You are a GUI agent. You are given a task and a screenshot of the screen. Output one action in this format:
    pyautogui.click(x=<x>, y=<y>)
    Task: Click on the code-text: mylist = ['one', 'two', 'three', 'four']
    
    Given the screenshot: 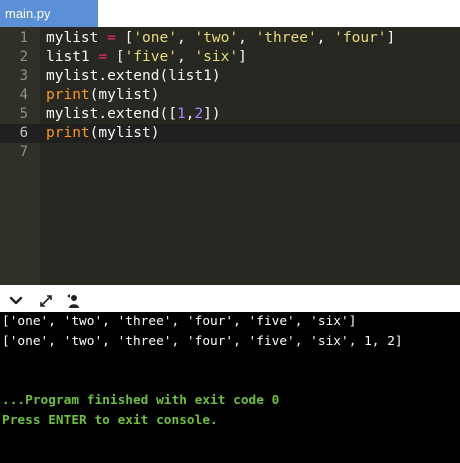 What is the action you would take?
    pyautogui.click(x=221, y=38)
    